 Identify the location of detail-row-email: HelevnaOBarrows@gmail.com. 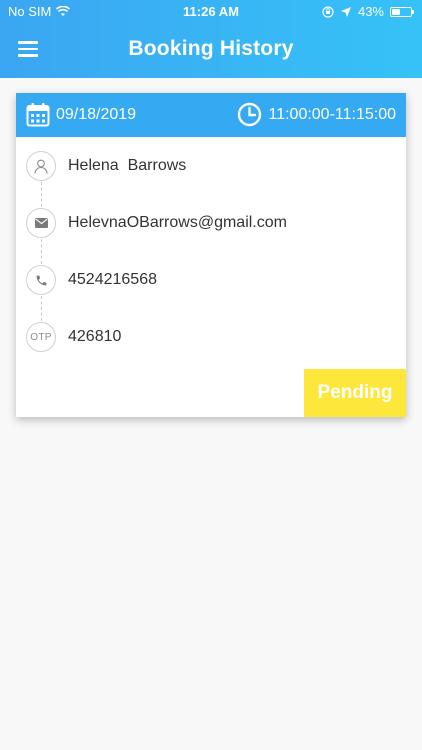
(156, 223).